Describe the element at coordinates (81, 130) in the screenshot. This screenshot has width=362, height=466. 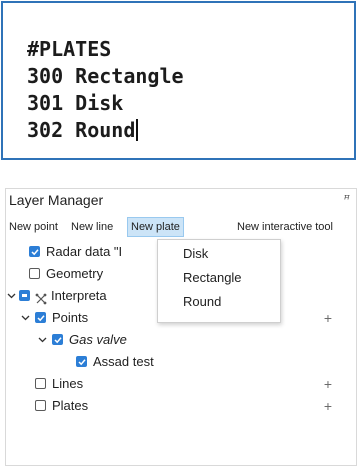
I see `editor-line-4: 302 Round` at that location.